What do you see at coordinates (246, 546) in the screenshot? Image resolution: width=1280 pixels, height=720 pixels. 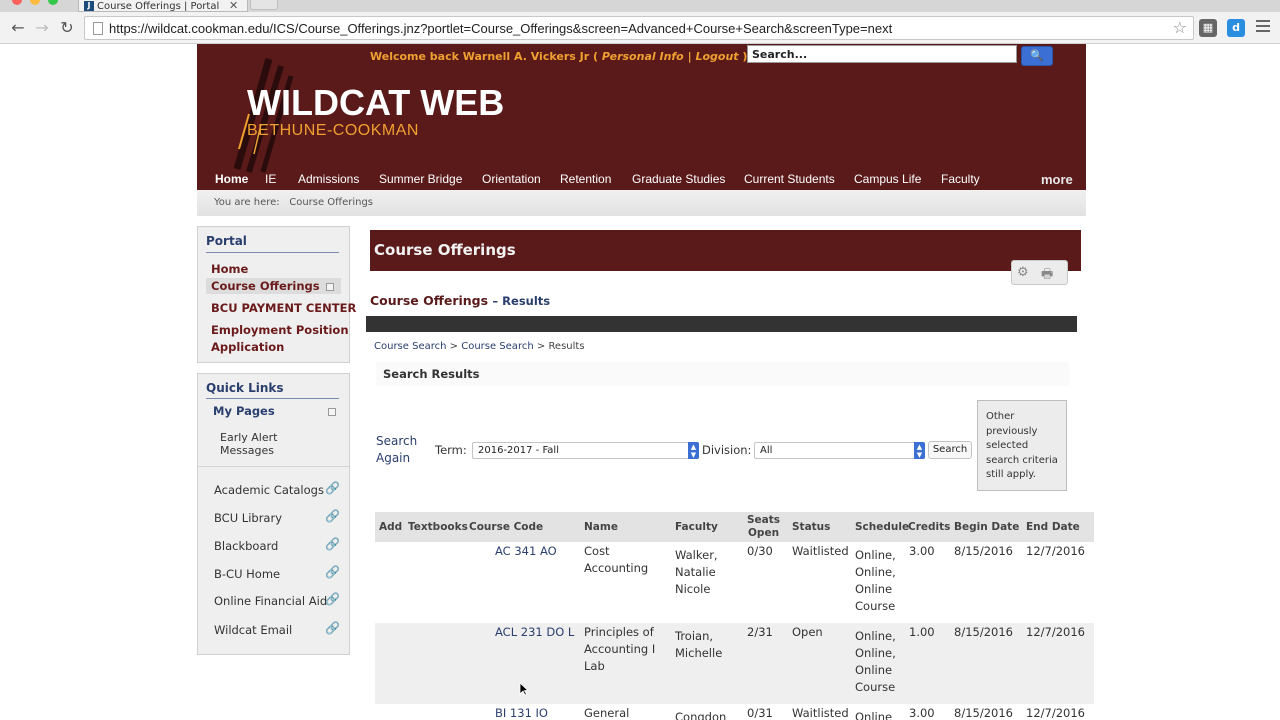 I see `quick-link-blackboard: Blackboard` at bounding box center [246, 546].